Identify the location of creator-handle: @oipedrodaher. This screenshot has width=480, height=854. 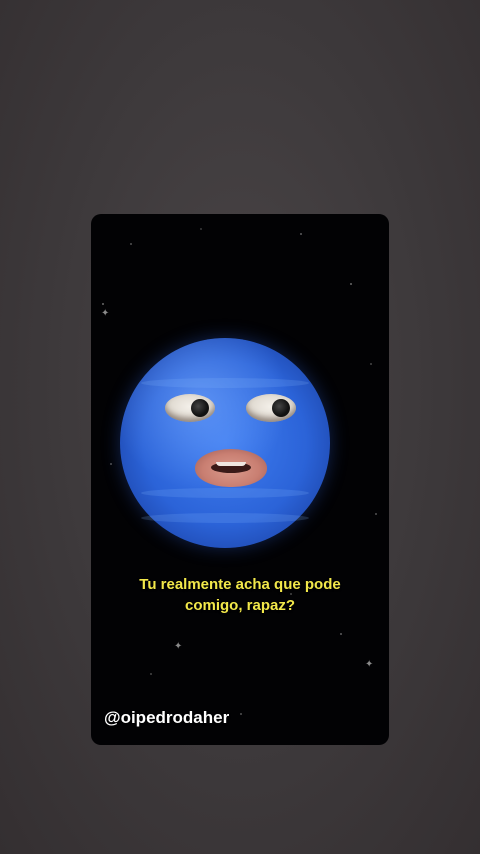
(166, 718).